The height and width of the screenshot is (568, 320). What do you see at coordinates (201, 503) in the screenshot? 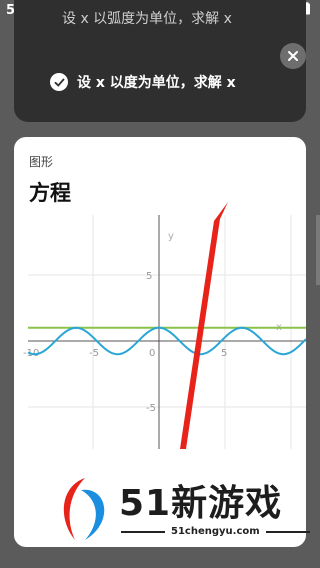
I see `brand-name: 51新游戏` at bounding box center [201, 503].